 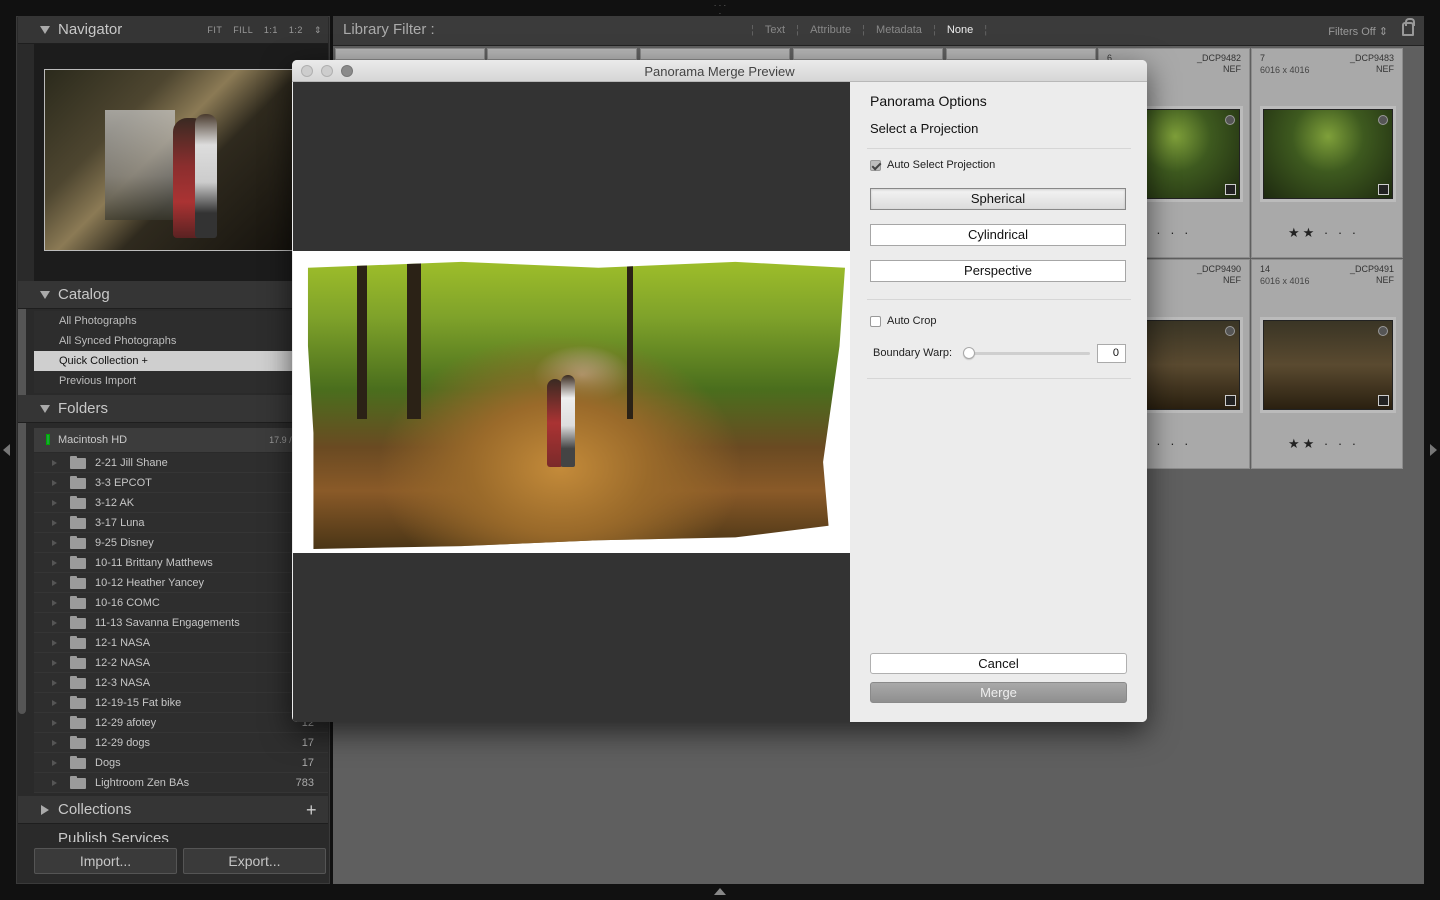 I want to click on folders-header: Folders, so click(x=173, y=409).